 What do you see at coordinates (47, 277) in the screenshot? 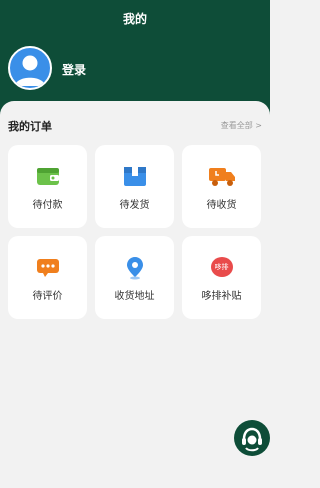
I see `order-pending-review-button: 待评价` at bounding box center [47, 277].